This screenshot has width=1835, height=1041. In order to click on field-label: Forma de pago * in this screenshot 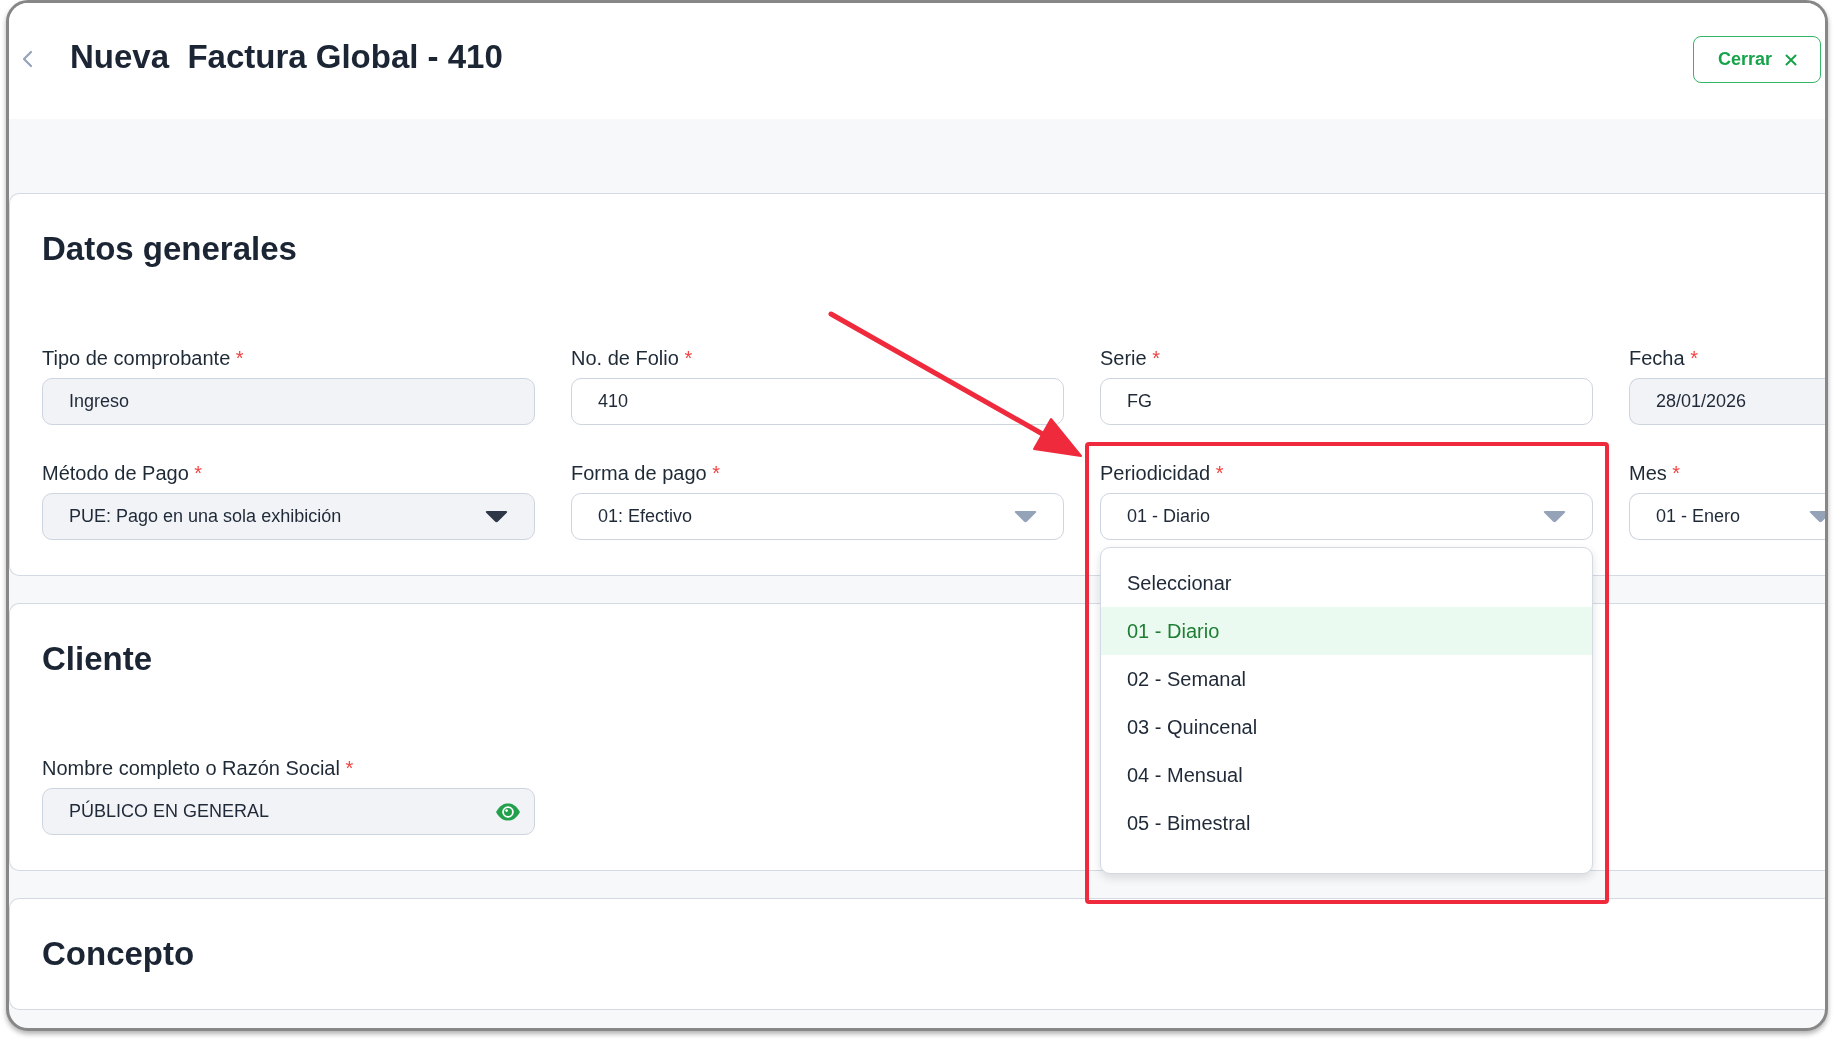, I will do `click(645, 473)`.